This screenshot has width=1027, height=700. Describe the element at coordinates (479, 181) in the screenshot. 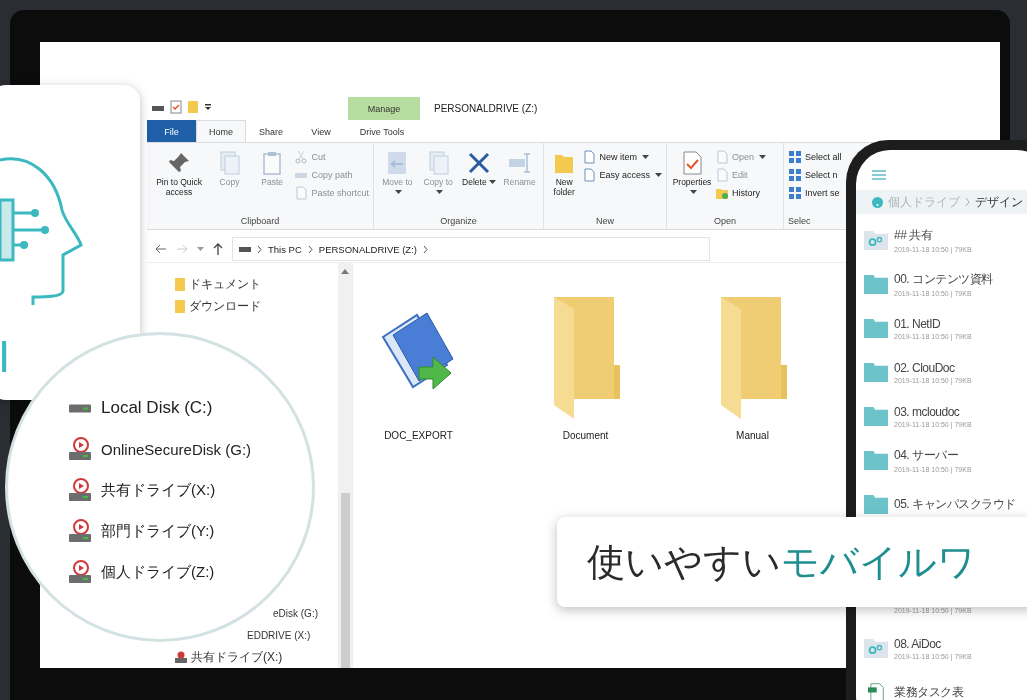

I see `ribbon-button: Delete` at that location.